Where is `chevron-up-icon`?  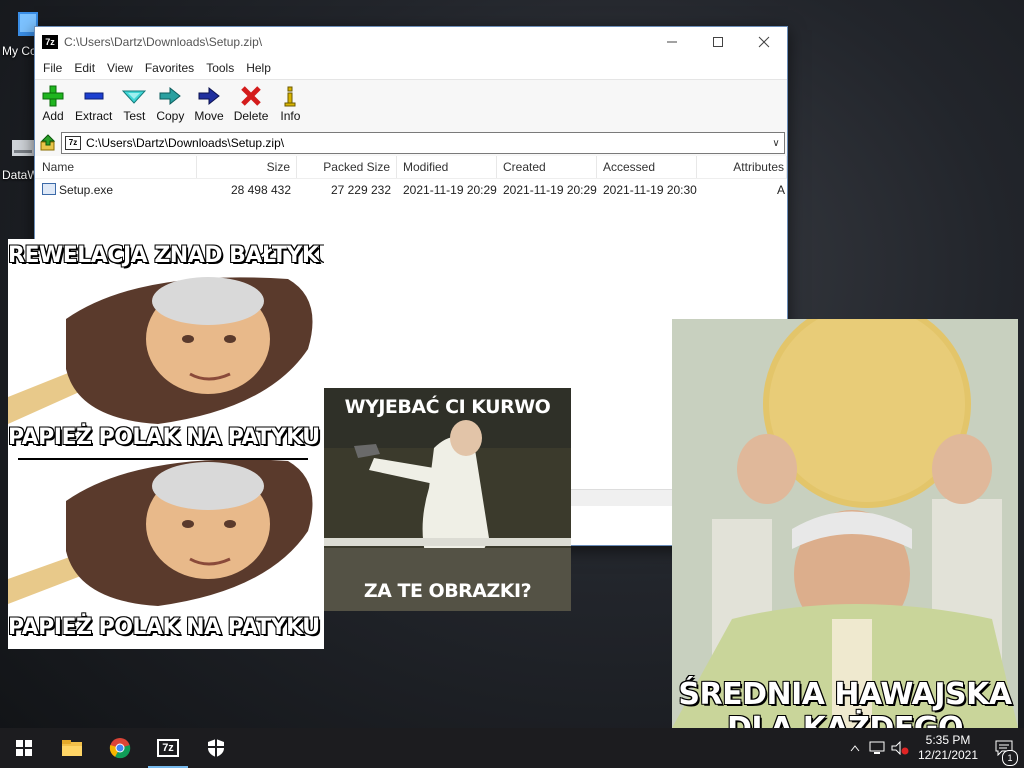
chevron-up-icon is located at coordinates (855, 748).